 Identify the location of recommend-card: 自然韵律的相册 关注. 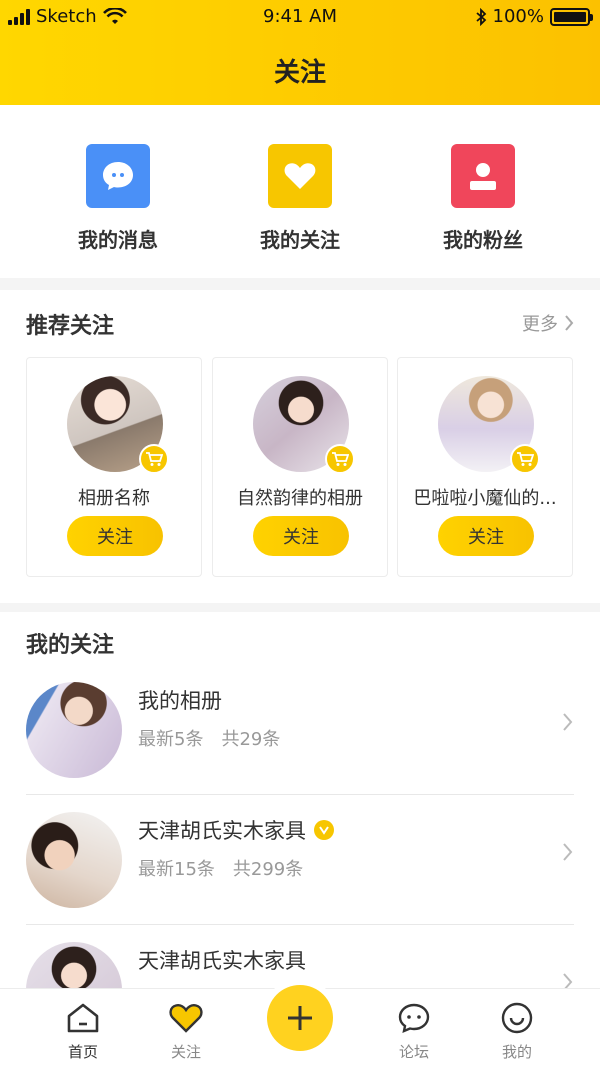
(300, 467).